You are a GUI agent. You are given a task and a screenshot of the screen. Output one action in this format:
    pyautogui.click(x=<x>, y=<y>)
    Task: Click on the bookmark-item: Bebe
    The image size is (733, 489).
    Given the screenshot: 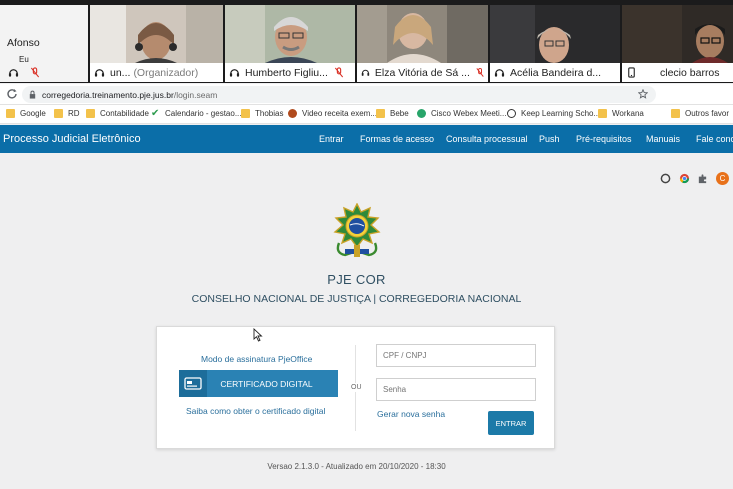 What is the action you would take?
    pyautogui.click(x=392, y=113)
    